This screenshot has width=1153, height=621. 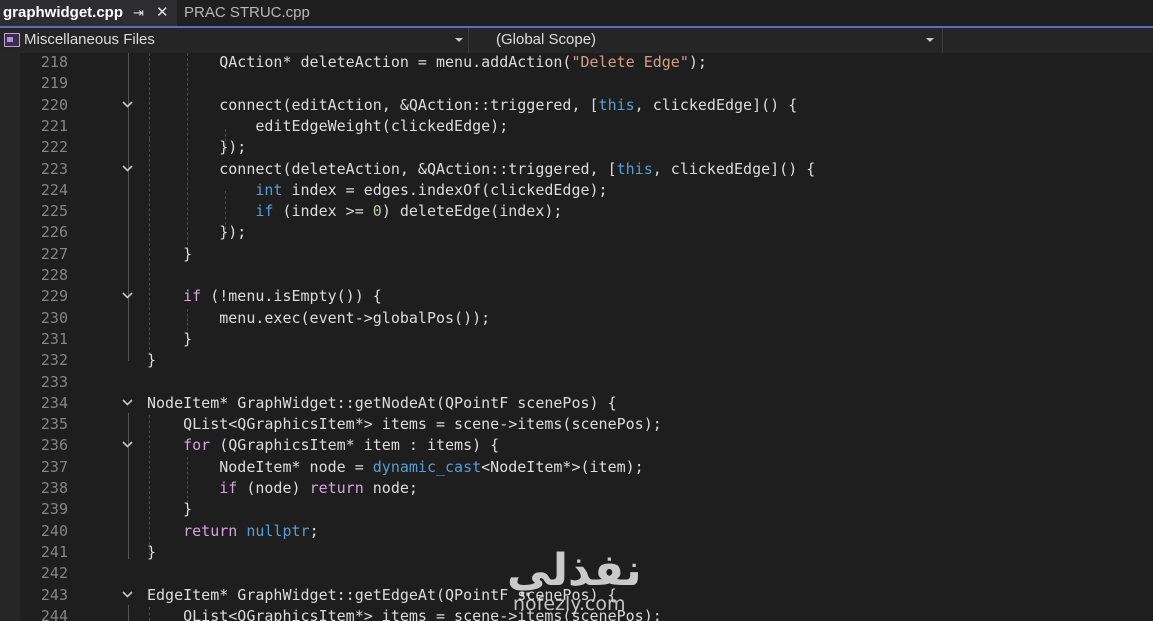 What do you see at coordinates (233, 531) in the screenshot?
I see `code-text: return nullptr;` at bounding box center [233, 531].